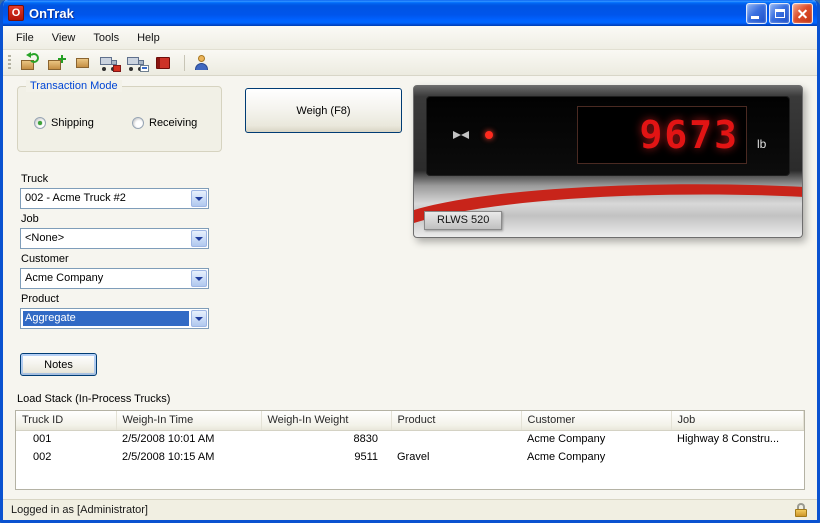 The width and height of the screenshot is (820, 523). Describe the element at coordinates (737, 457) in the screenshot. I see `cell-job` at that location.